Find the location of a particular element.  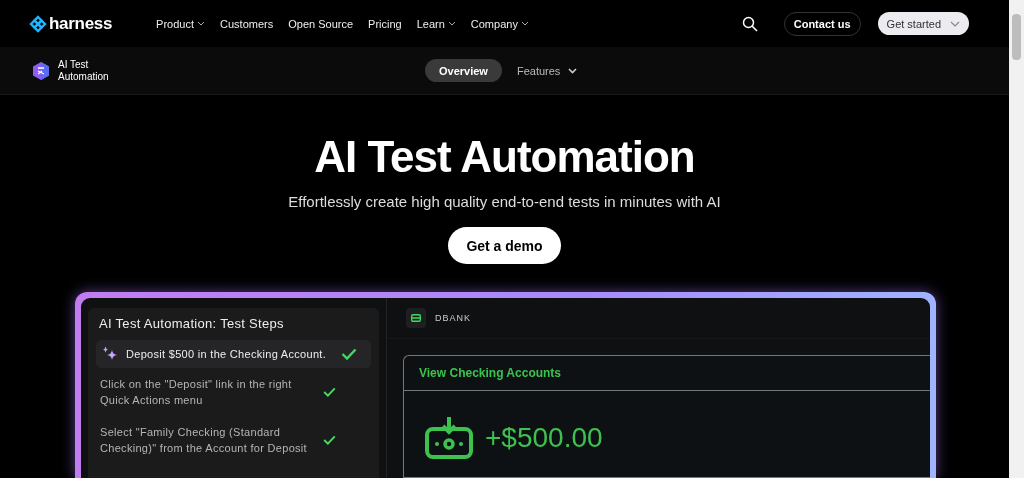

deposit-icon is located at coordinates (449, 438).